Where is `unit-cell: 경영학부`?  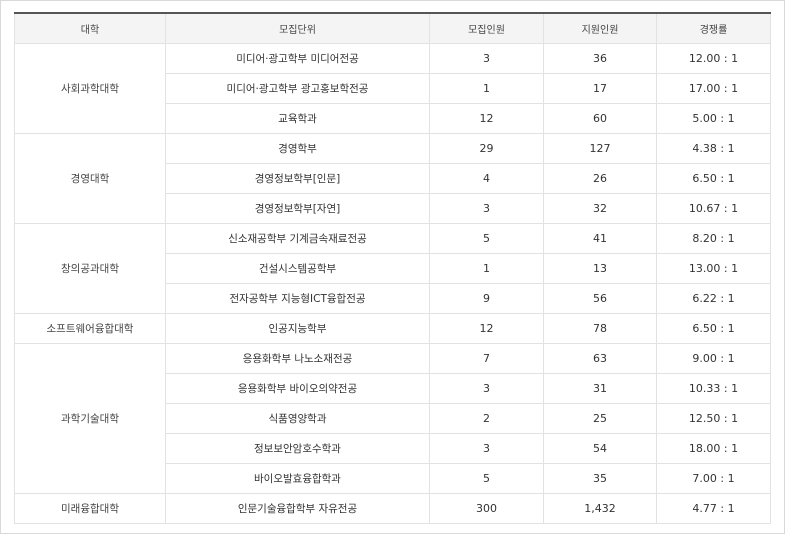 unit-cell: 경영학부 is located at coordinates (297, 148).